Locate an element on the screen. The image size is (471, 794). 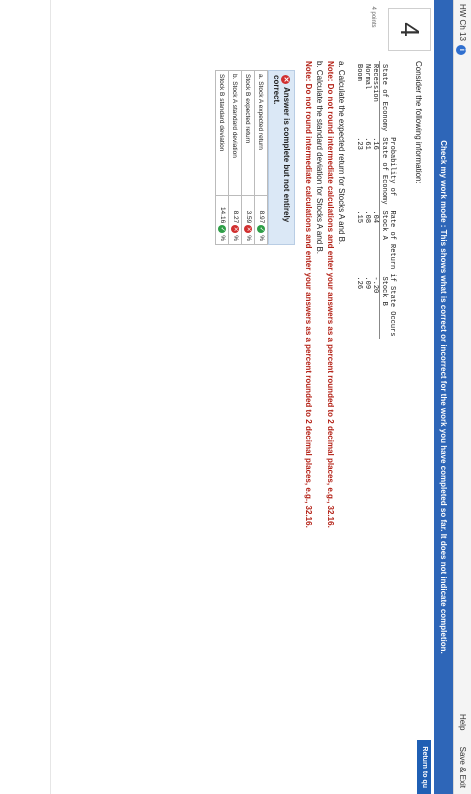
save-exit-button: Save & Exit is located at coordinates (462, 767).